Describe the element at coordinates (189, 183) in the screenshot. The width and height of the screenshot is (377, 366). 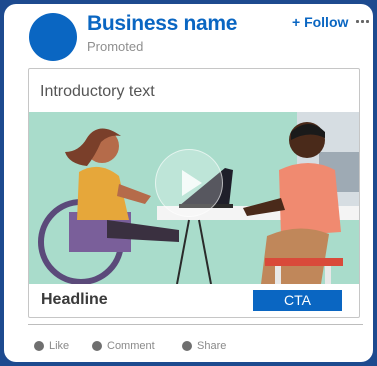
I see `play-icon` at that location.